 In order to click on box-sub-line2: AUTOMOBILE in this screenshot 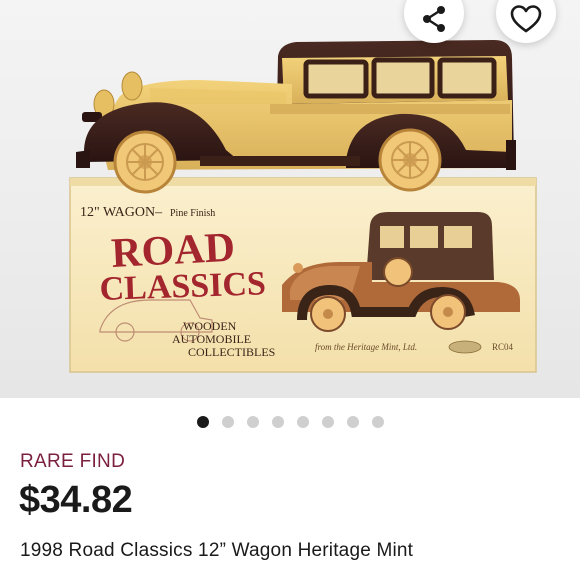, I will do `click(211, 339)`.